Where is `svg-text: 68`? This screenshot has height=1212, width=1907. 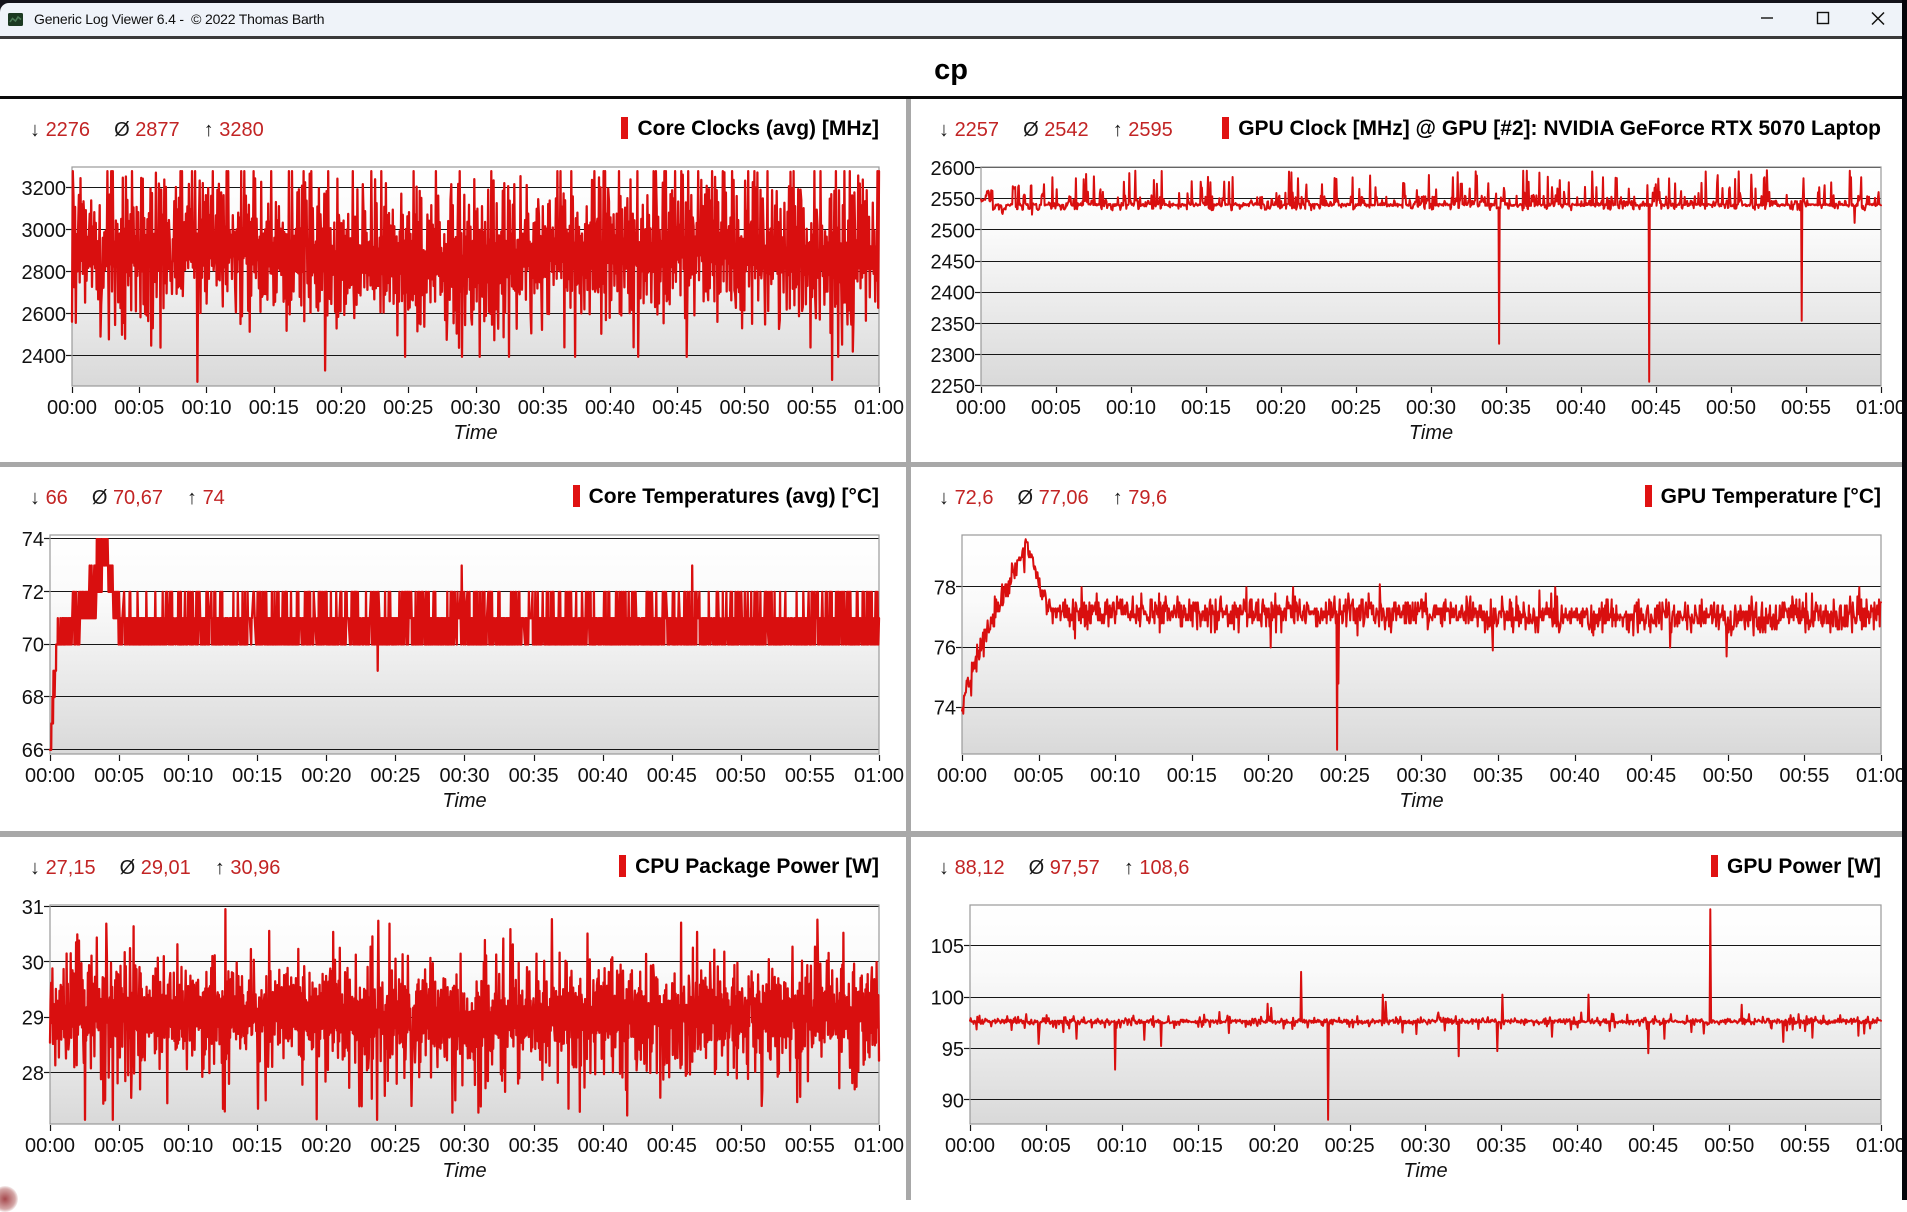 svg-text: 68 is located at coordinates (33, 698).